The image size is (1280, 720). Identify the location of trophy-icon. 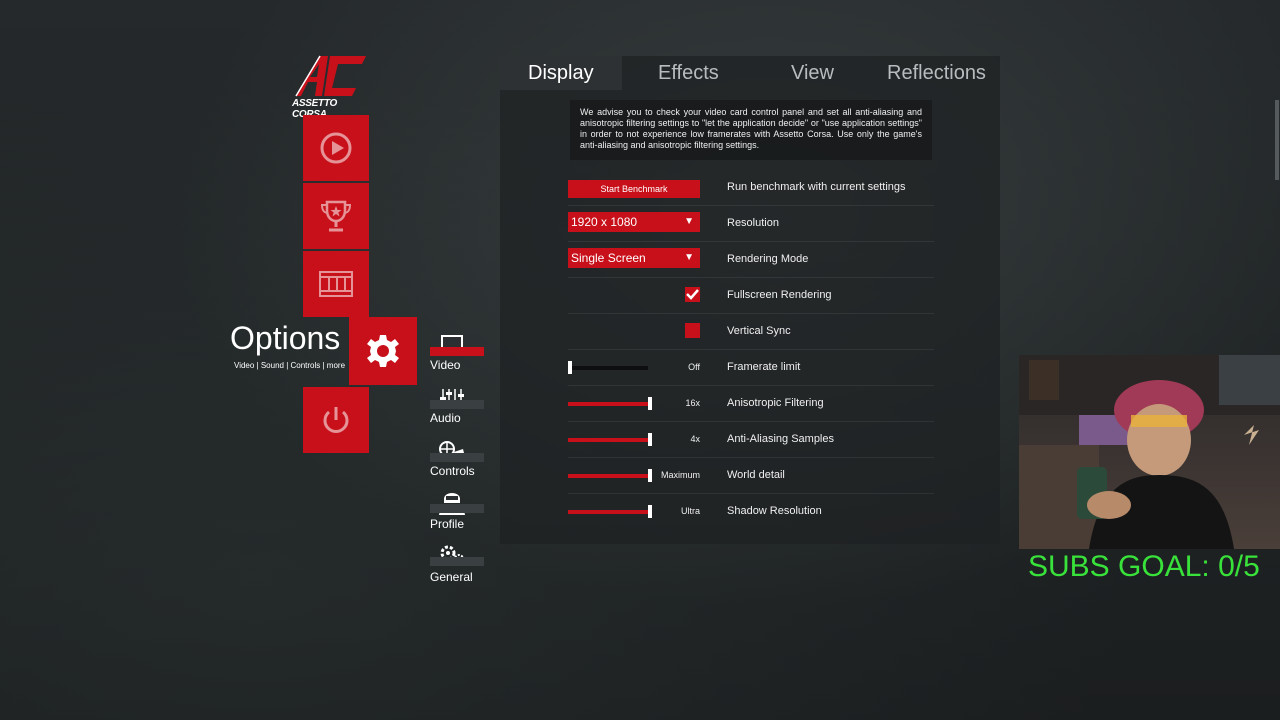
(336, 216).